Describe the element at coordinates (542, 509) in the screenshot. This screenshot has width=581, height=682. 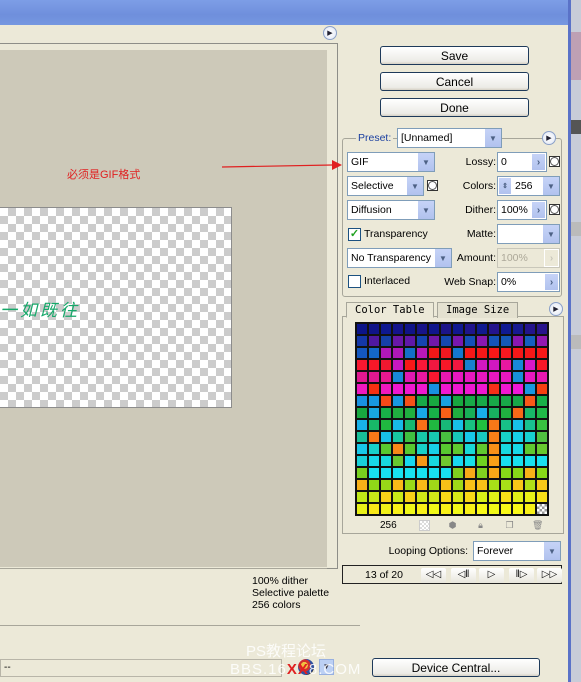
I see `transparent-swatch` at that location.